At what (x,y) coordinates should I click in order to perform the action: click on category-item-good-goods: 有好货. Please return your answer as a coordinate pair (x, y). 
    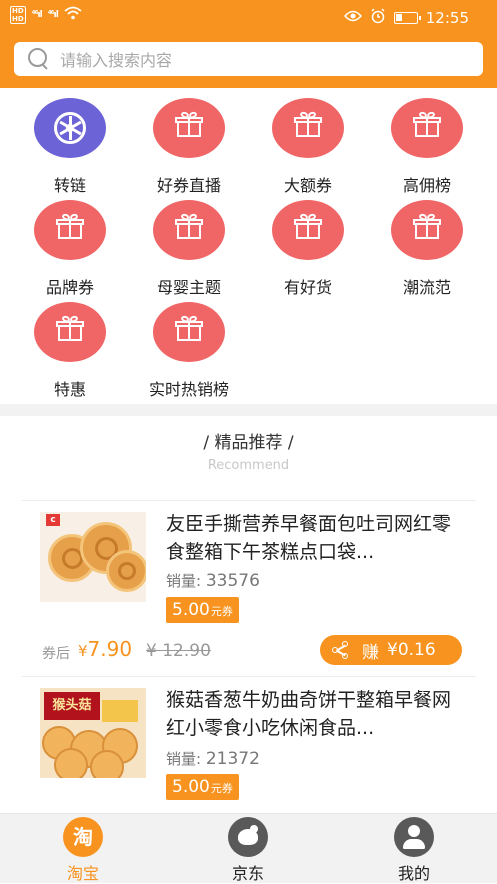
    Looking at the image, I should click on (308, 243).